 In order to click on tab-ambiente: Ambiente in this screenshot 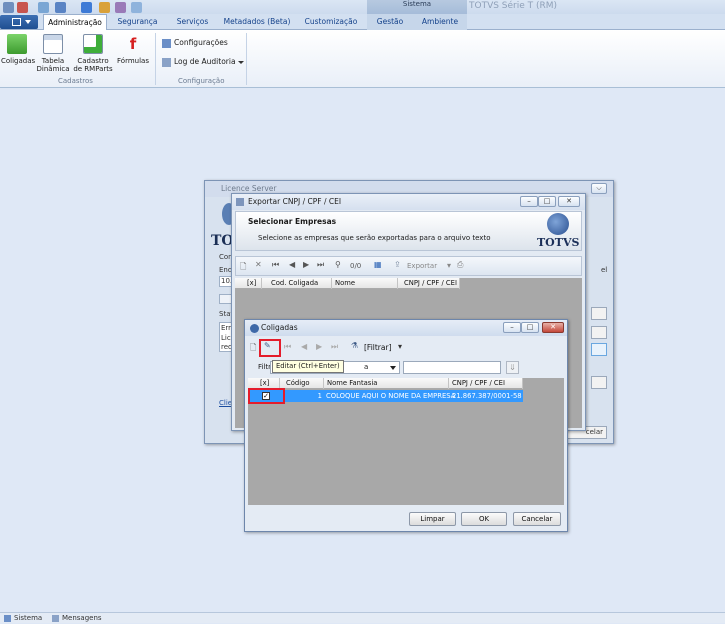, I will do `click(440, 22)`.